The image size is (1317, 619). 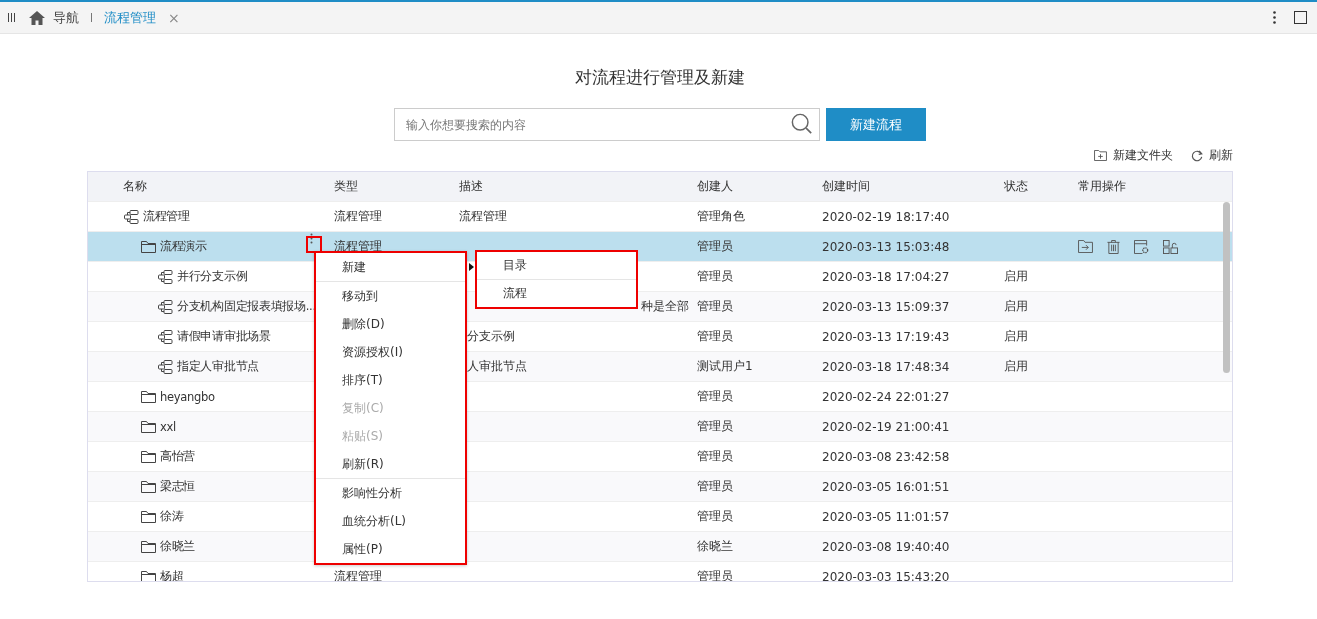 What do you see at coordinates (135, 186) in the screenshot?
I see `column-header: 名称` at bounding box center [135, 186].